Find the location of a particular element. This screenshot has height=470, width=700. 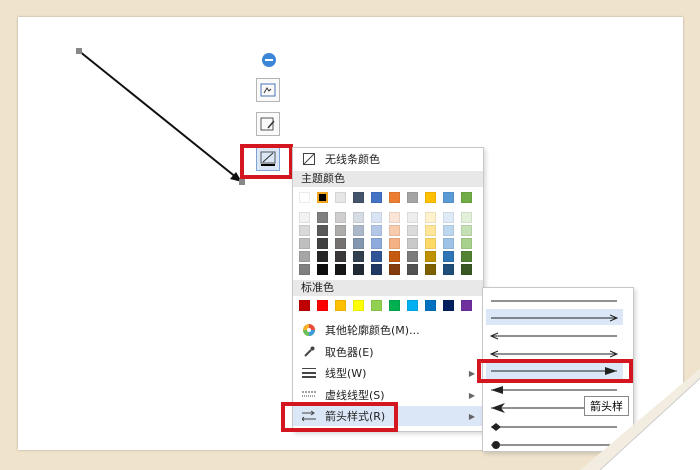

standard-colors-header: 标准色 is located at coordinates (388, 288).